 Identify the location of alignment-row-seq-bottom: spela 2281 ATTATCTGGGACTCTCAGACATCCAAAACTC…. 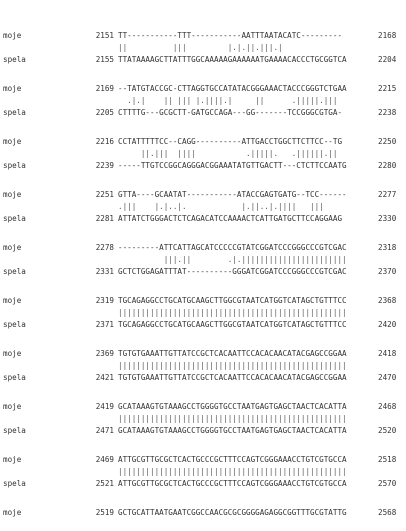
(203, 219).